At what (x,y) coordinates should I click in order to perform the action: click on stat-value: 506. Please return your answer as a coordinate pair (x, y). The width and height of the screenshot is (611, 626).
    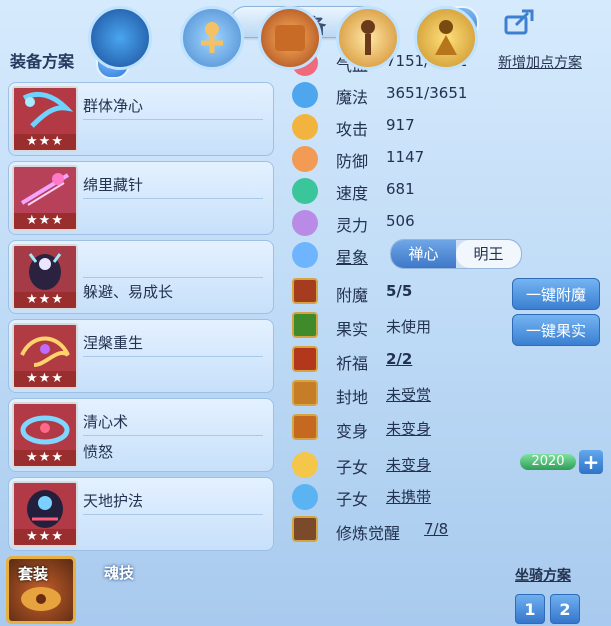
    Looking at the image, I should click on (400, 221).